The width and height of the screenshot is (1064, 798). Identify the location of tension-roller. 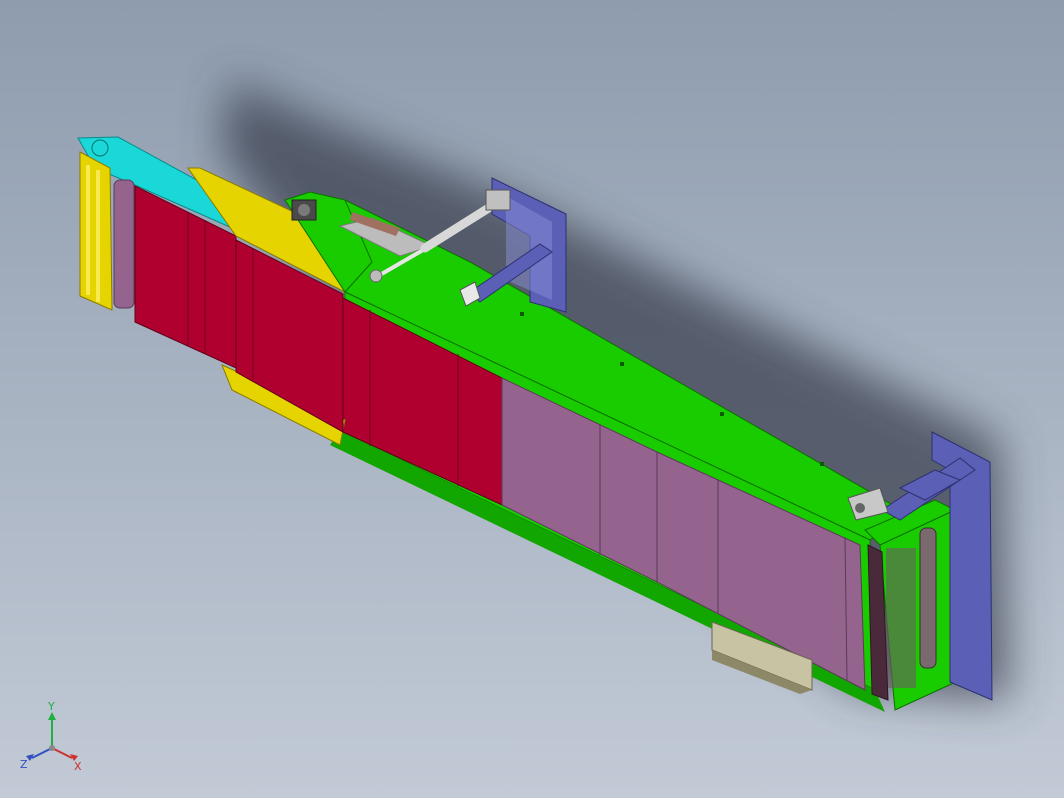
(928, 598).